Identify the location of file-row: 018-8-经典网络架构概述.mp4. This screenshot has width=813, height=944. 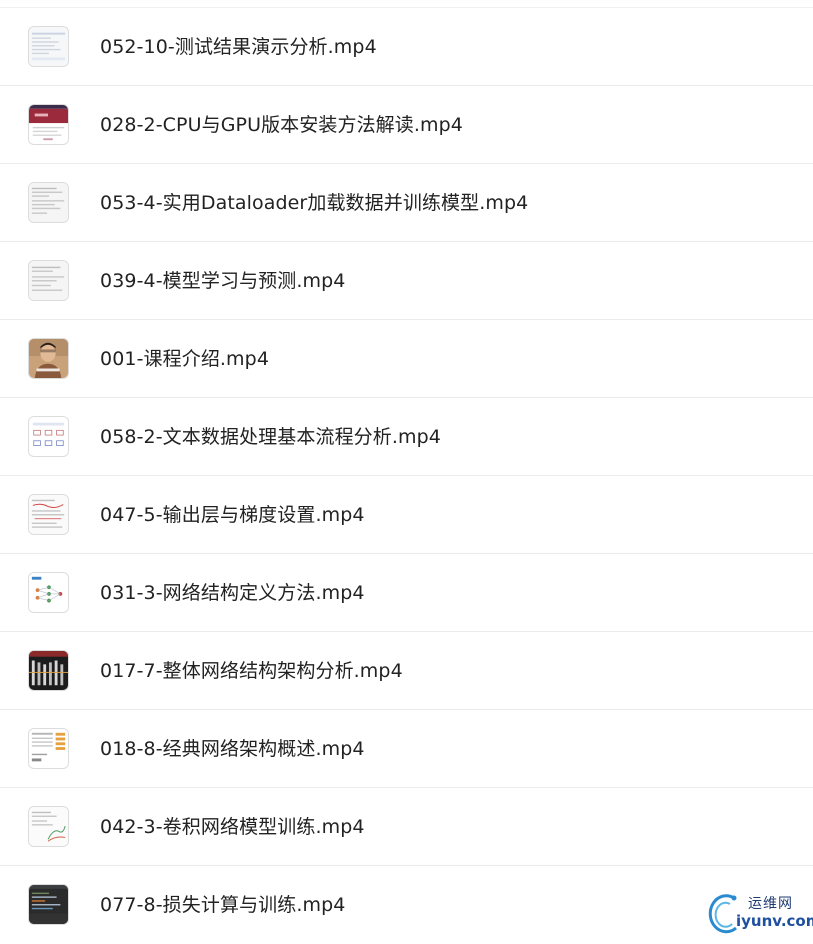
(406, 748).